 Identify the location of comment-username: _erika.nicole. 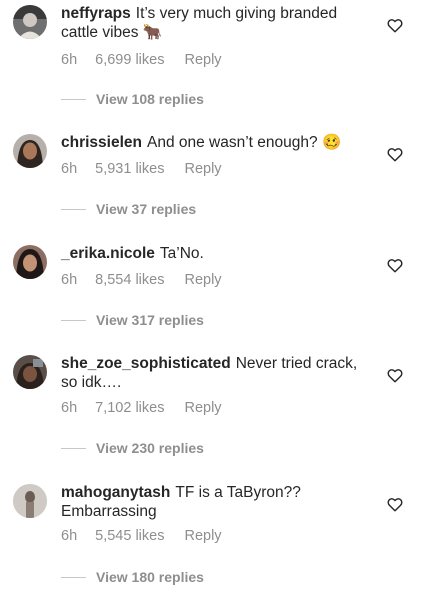
(108, 253).